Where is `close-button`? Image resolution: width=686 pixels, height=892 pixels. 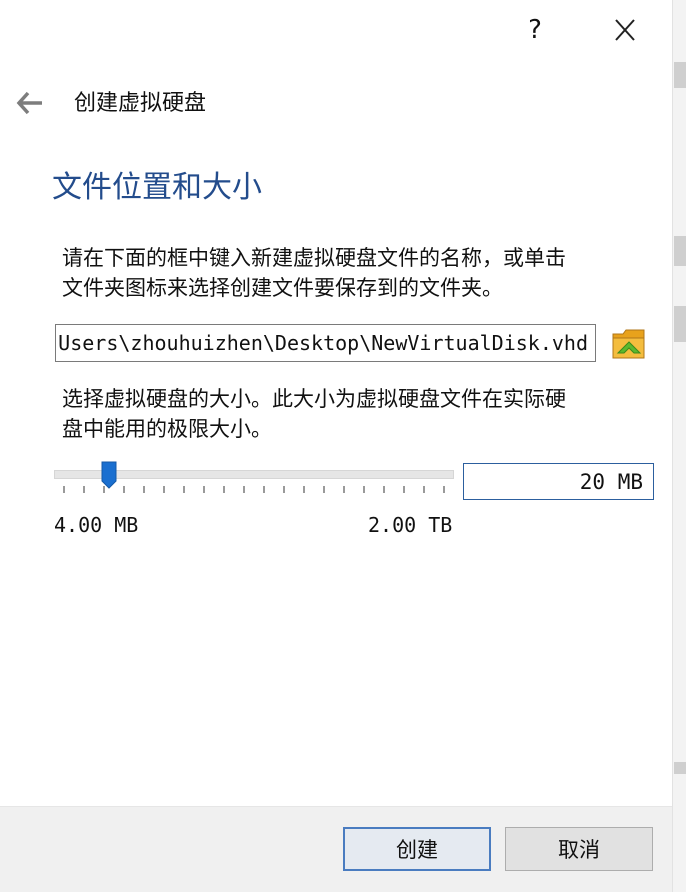 close-button is located at coordinates (625, 31).